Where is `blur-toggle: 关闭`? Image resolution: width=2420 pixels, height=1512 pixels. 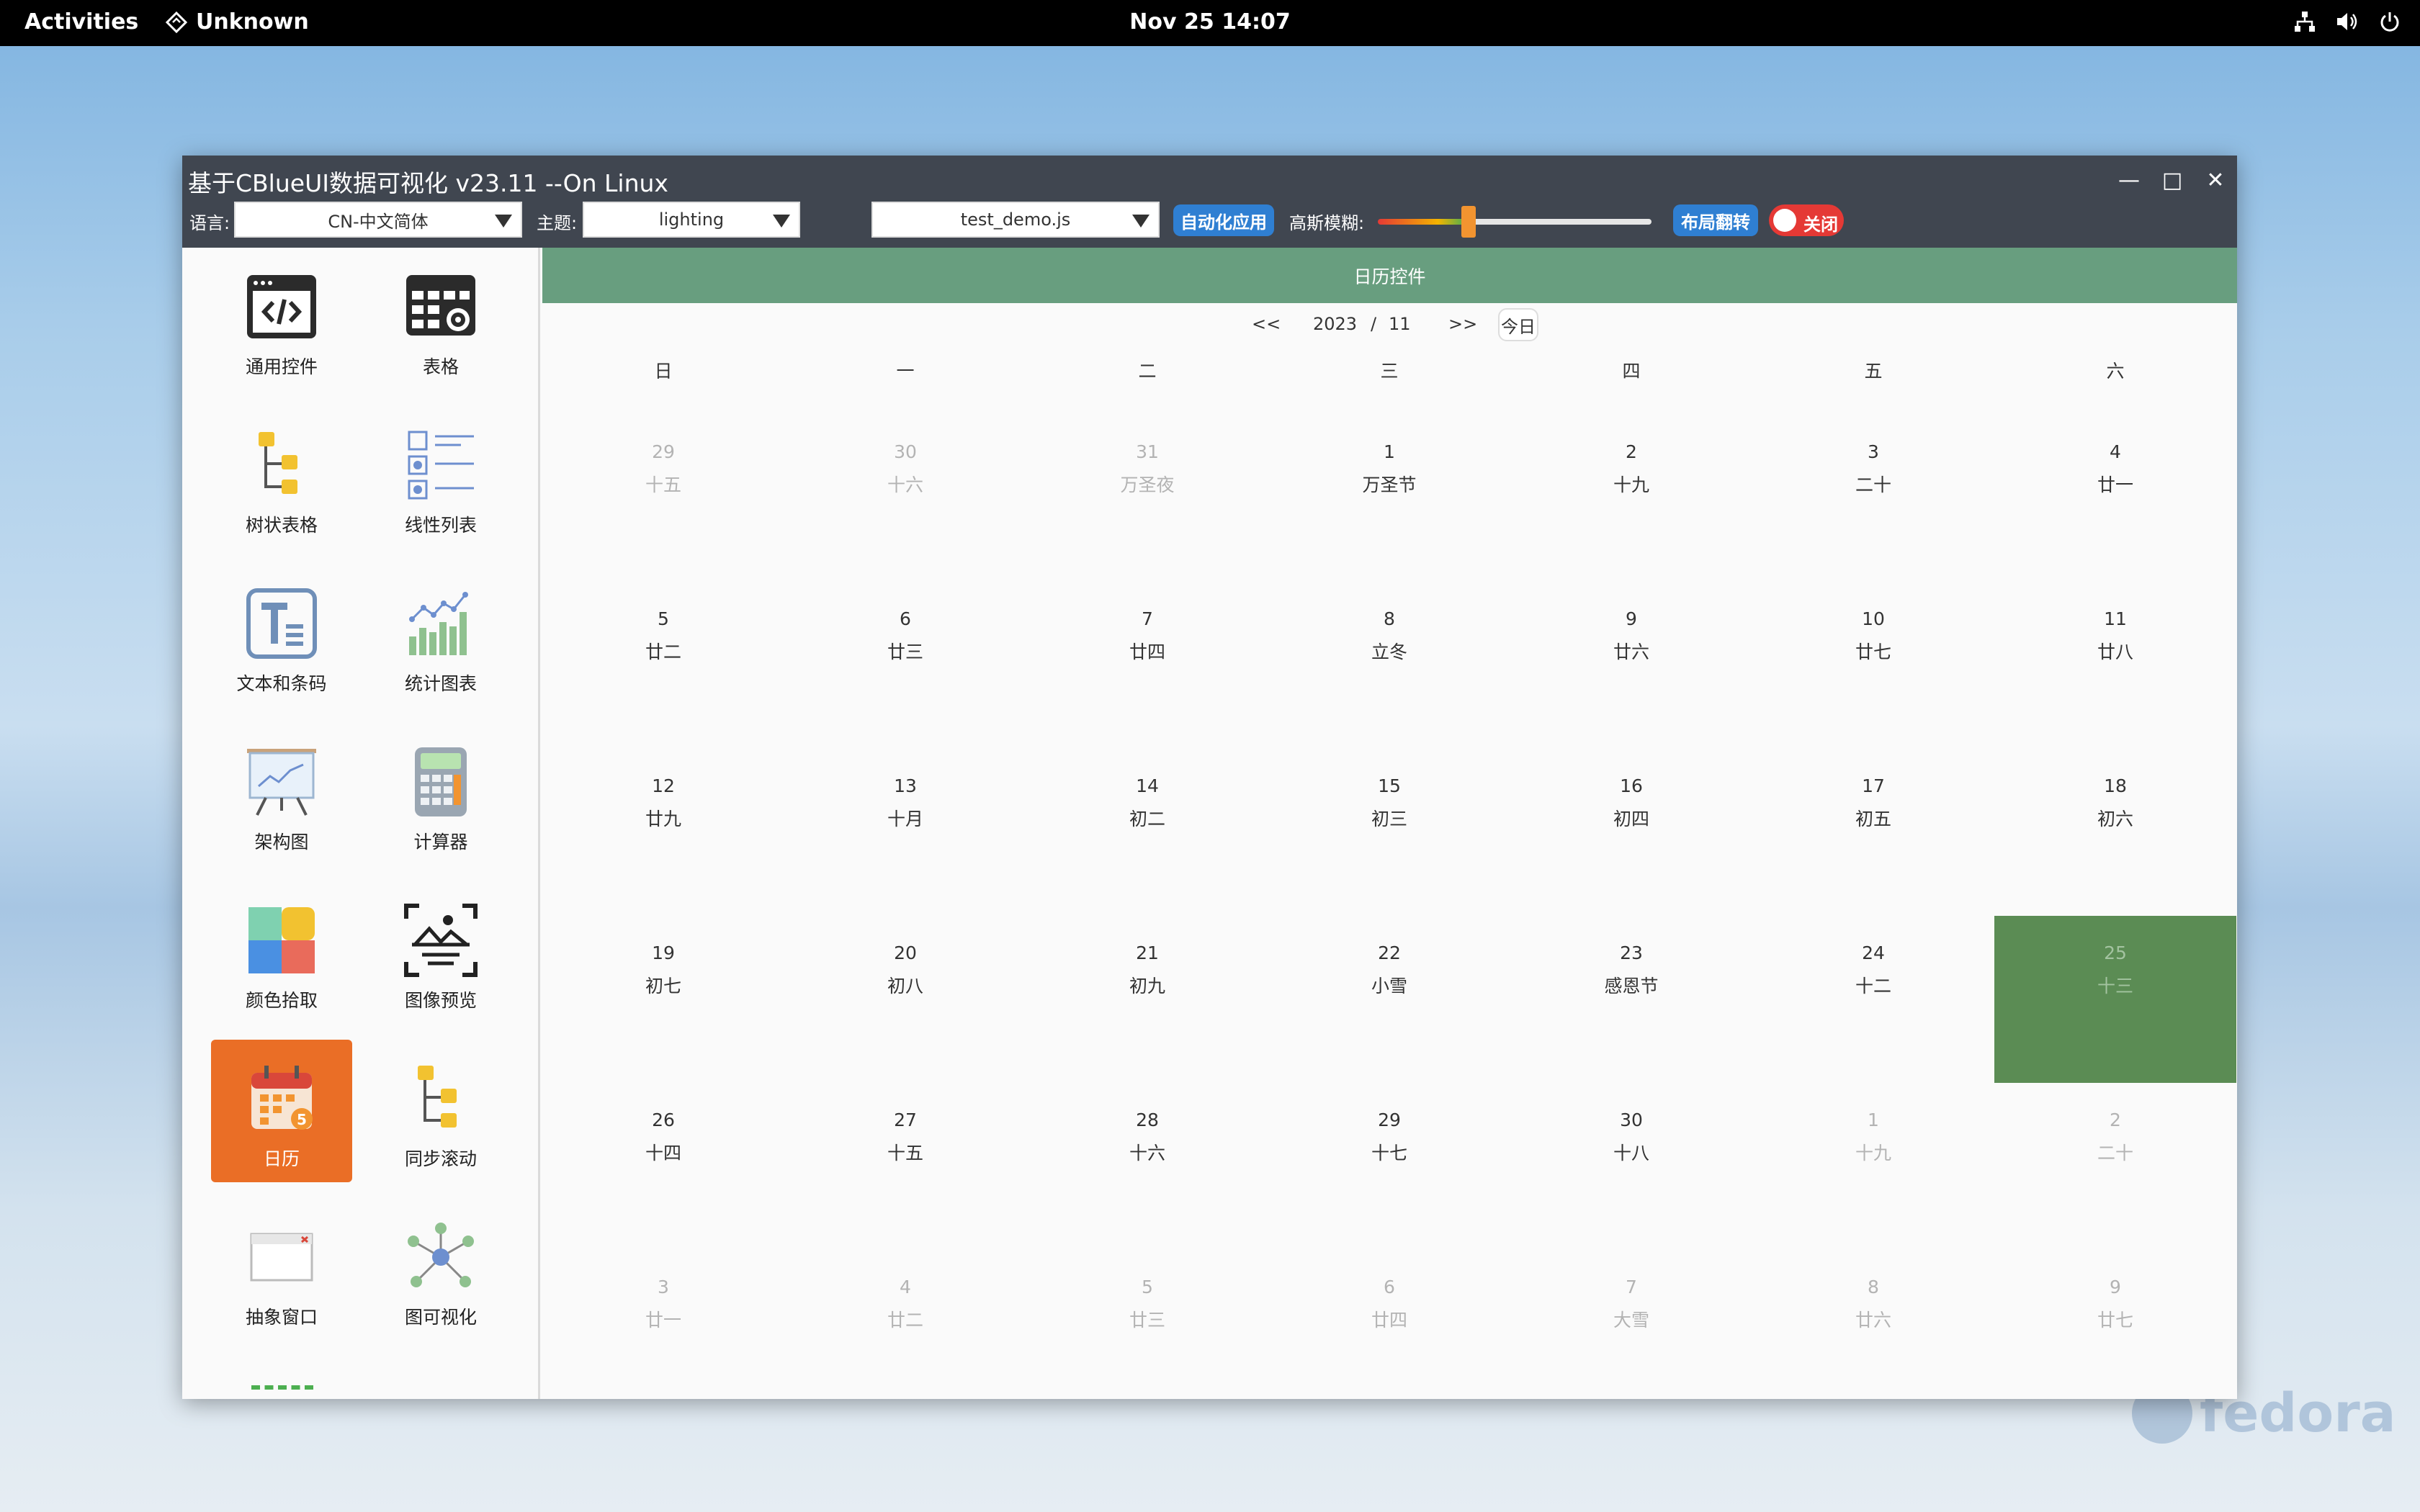
blur-toggle: 关闭 is located at coordinates (1806, 220).